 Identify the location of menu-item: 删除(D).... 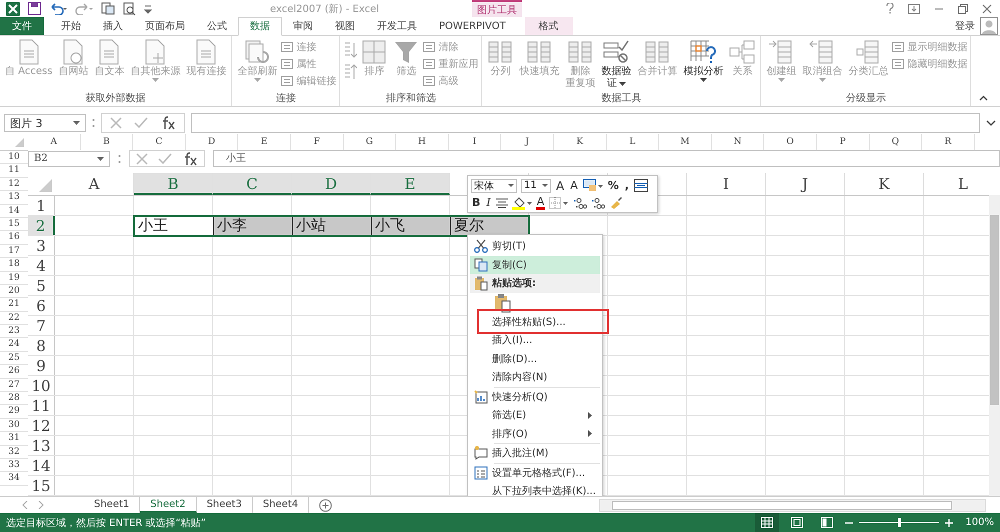
(535, 359).